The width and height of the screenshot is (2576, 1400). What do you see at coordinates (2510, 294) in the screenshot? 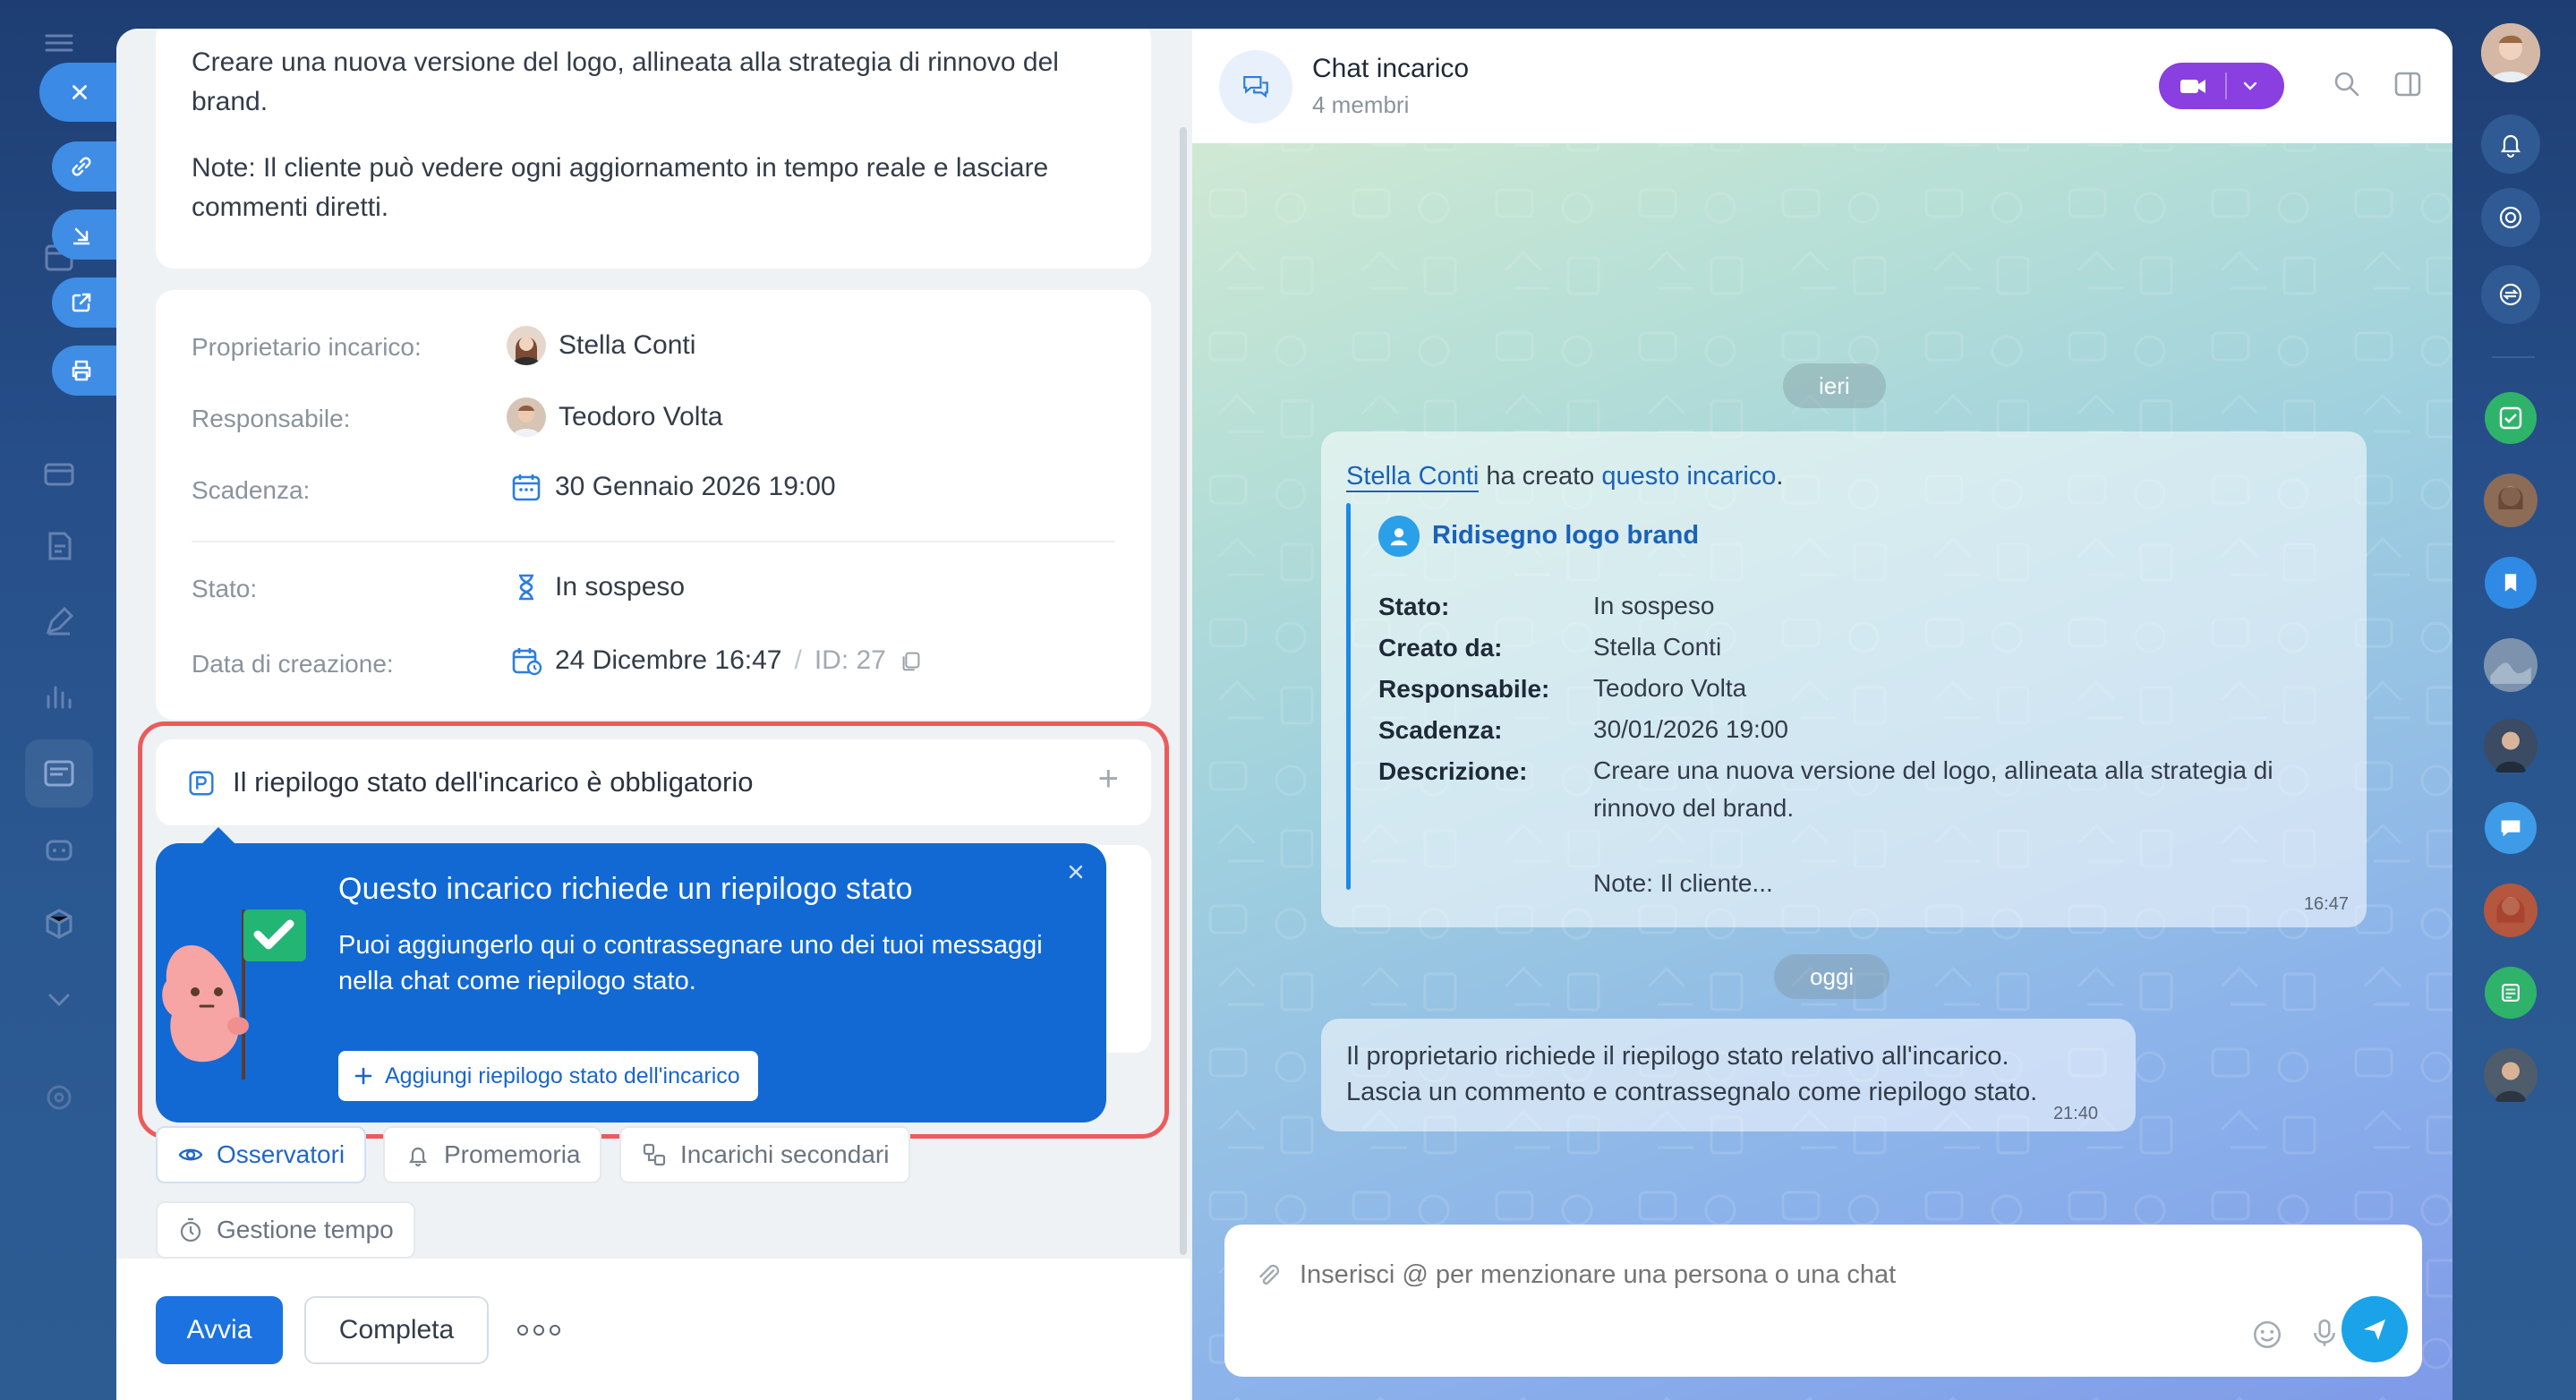
I see `sync-button` at bounding box center [2510, 294].